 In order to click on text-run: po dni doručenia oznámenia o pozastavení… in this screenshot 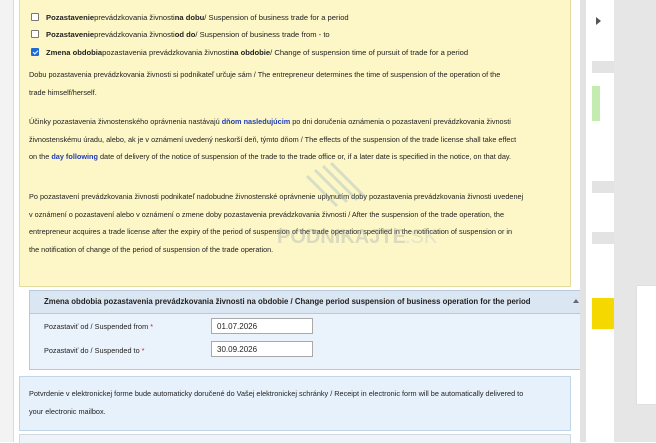, I will do `click(400, 121)`.